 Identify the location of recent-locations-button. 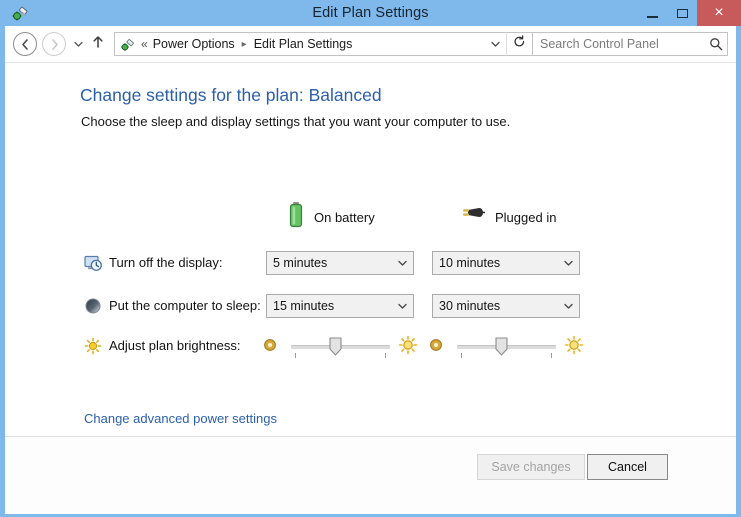
(78, 44).